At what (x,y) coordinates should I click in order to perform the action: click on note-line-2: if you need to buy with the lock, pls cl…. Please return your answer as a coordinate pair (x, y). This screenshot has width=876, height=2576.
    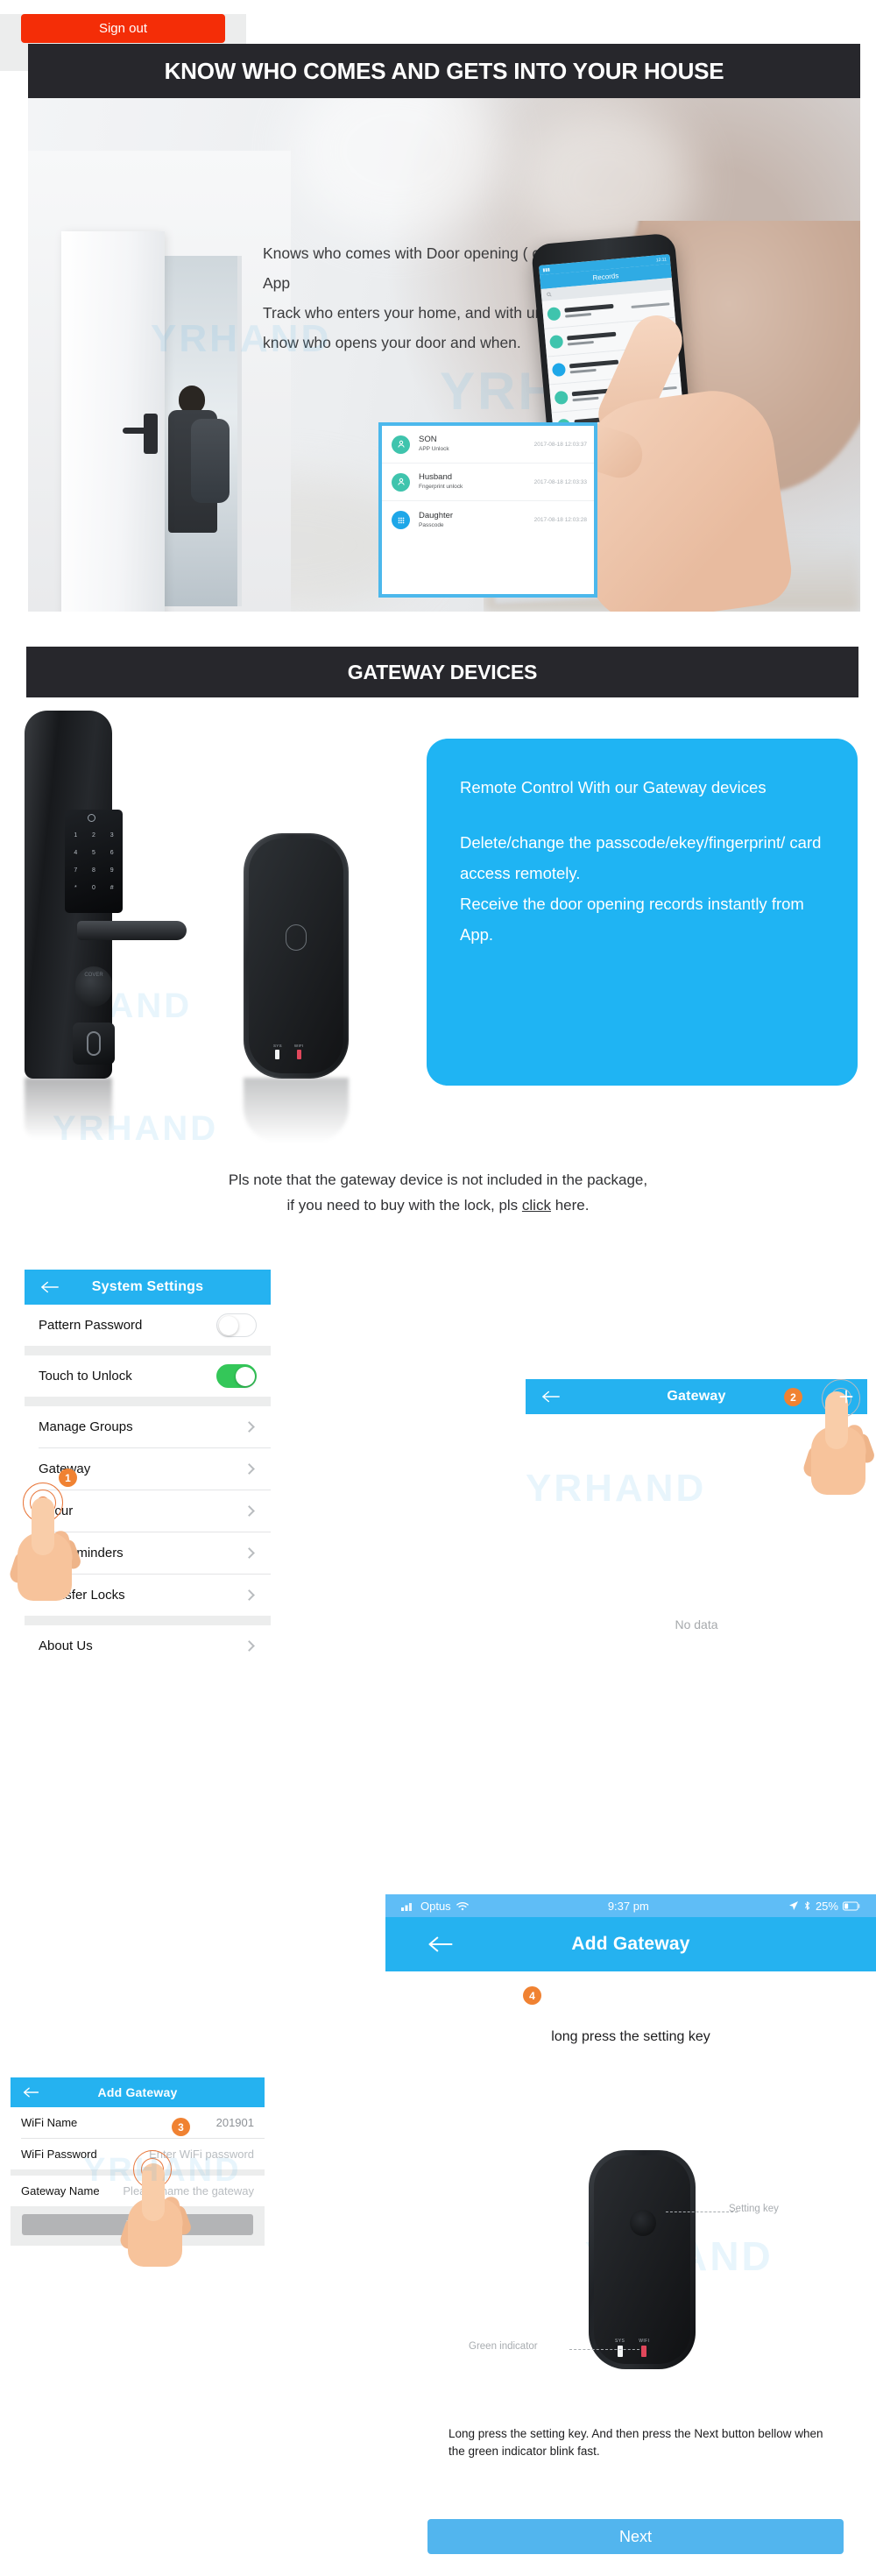
    Looking at the image, I should click on (438, 1205).